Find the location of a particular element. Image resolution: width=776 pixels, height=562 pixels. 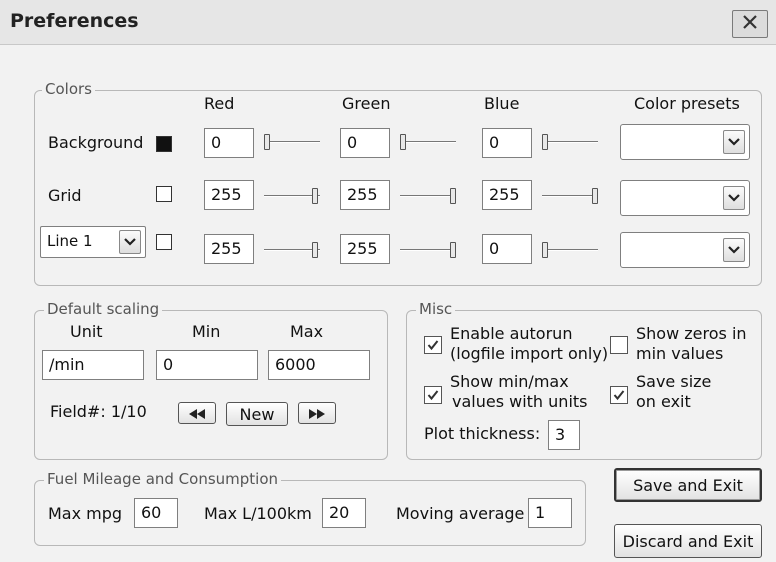

line-red-slider-thumb is located at coordinates (315, 250).